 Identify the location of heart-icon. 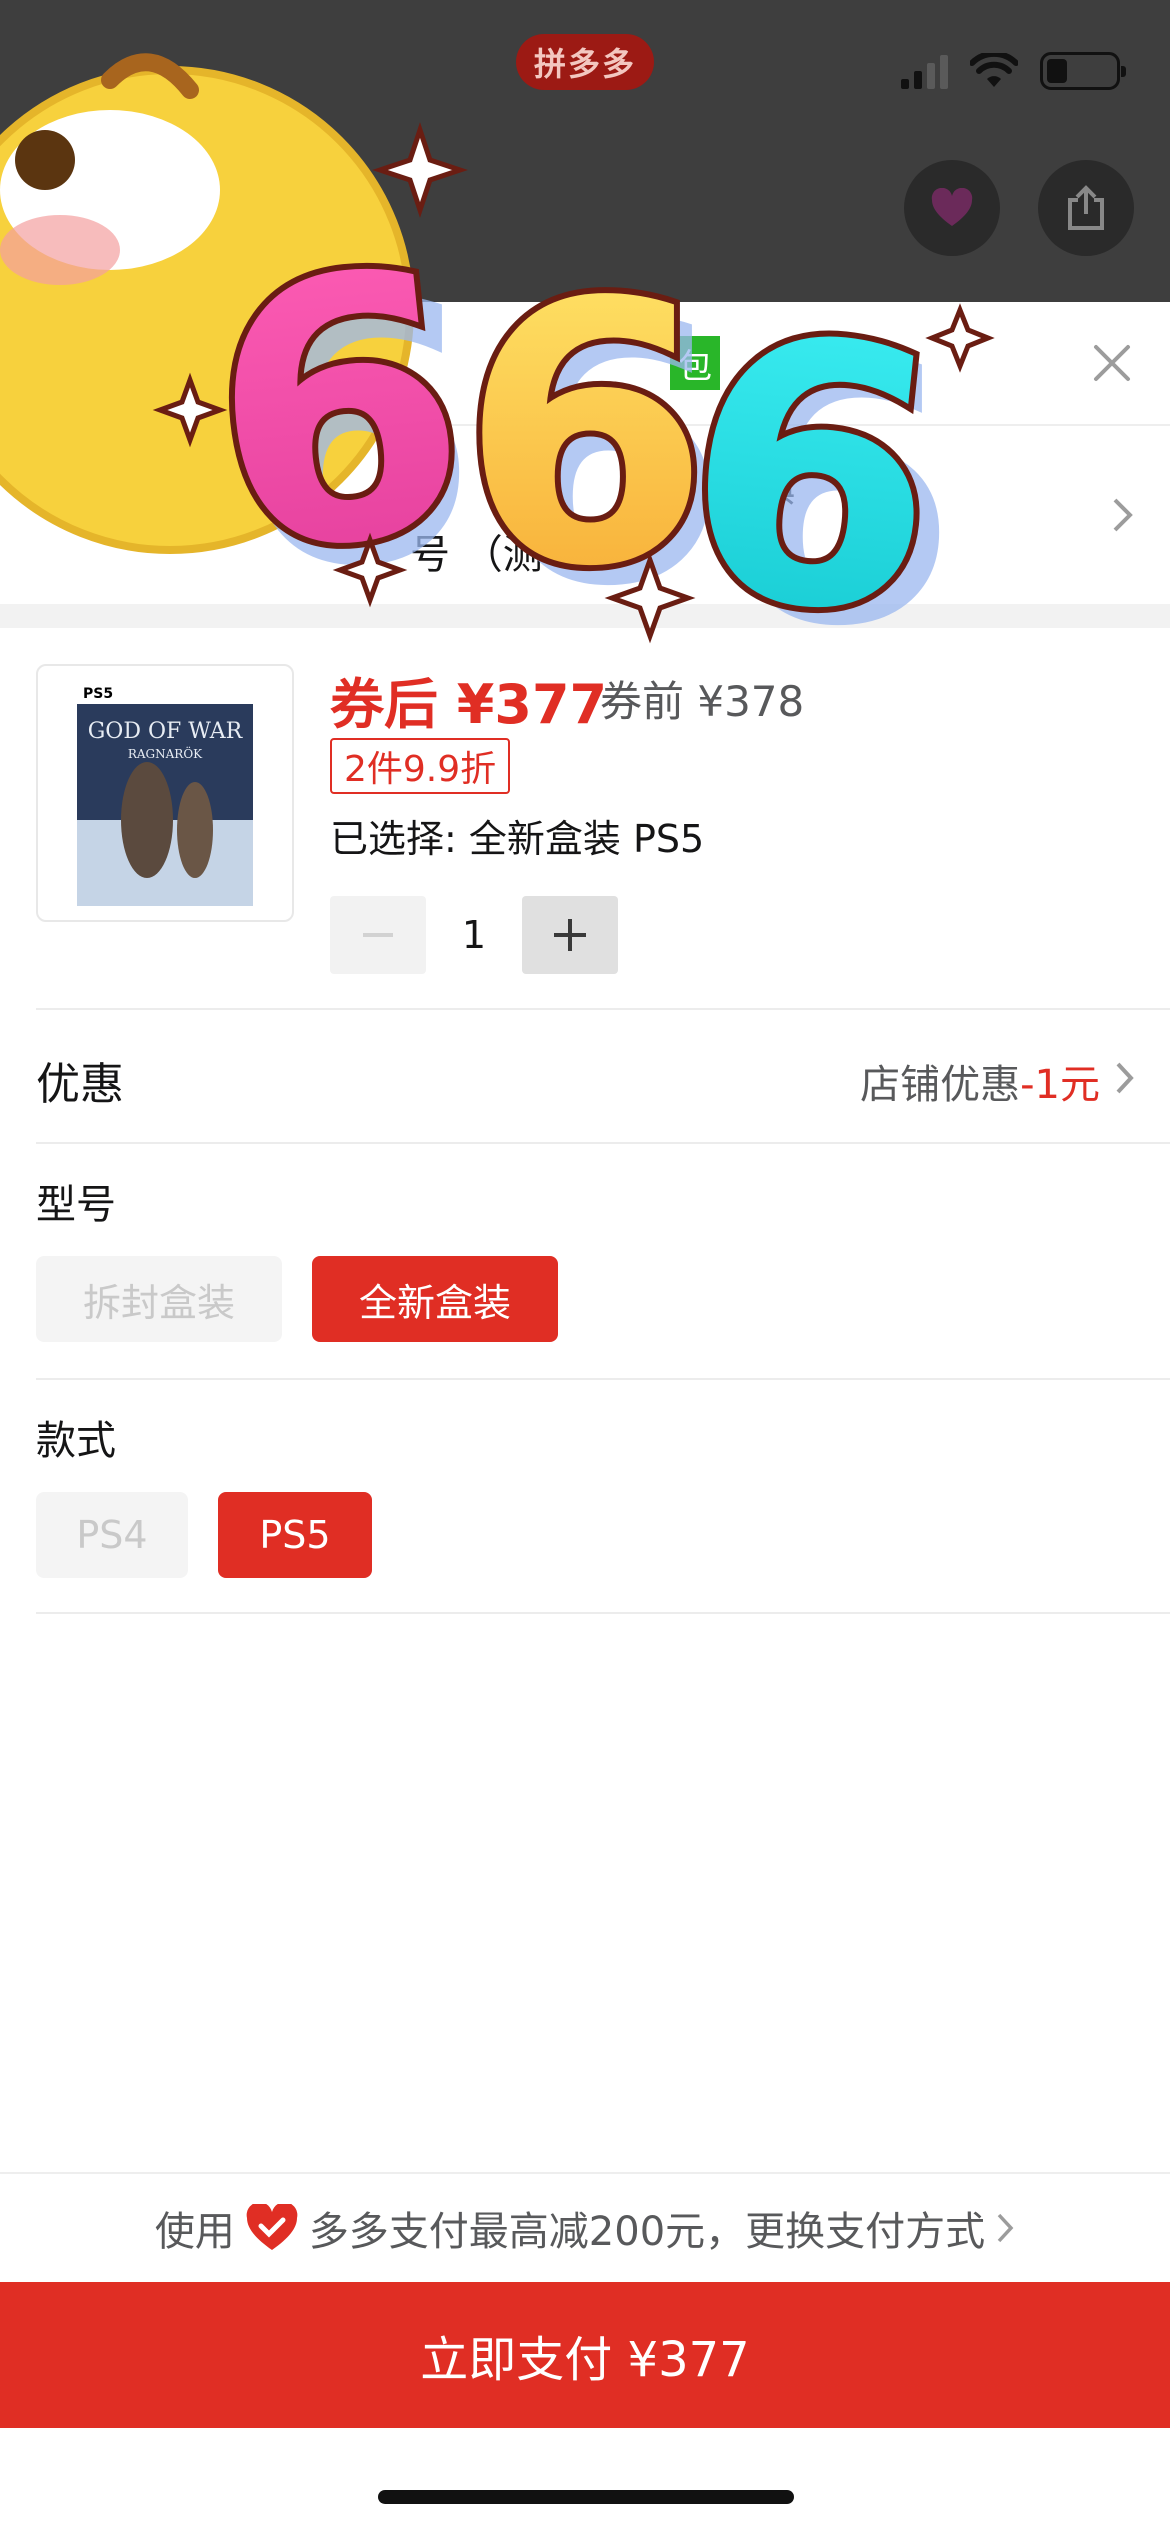
(952, 207).